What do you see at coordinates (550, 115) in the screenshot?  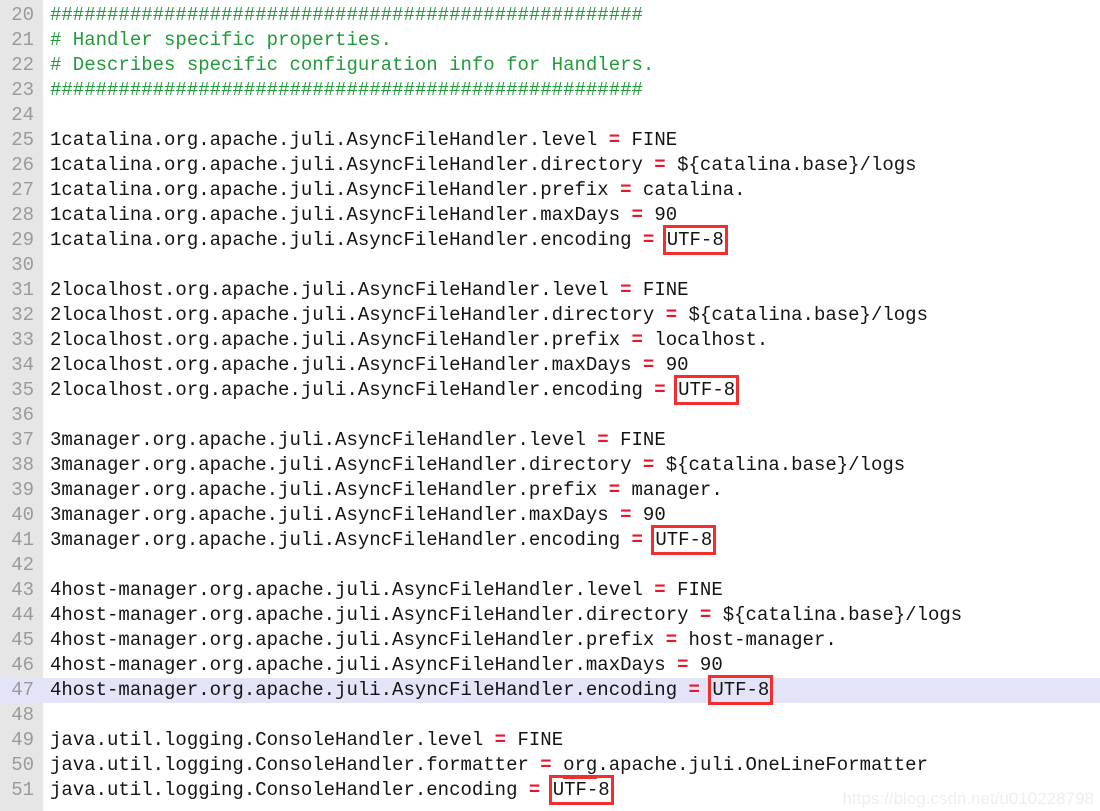 I see `code-line: 24` at bounding box center [550, 115].